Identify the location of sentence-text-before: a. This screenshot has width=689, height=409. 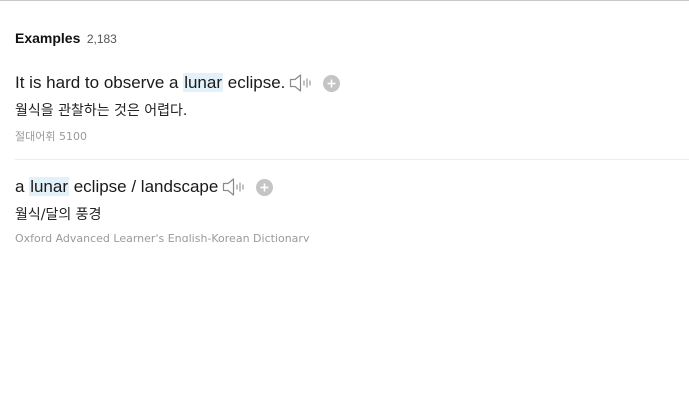
(22, 186).